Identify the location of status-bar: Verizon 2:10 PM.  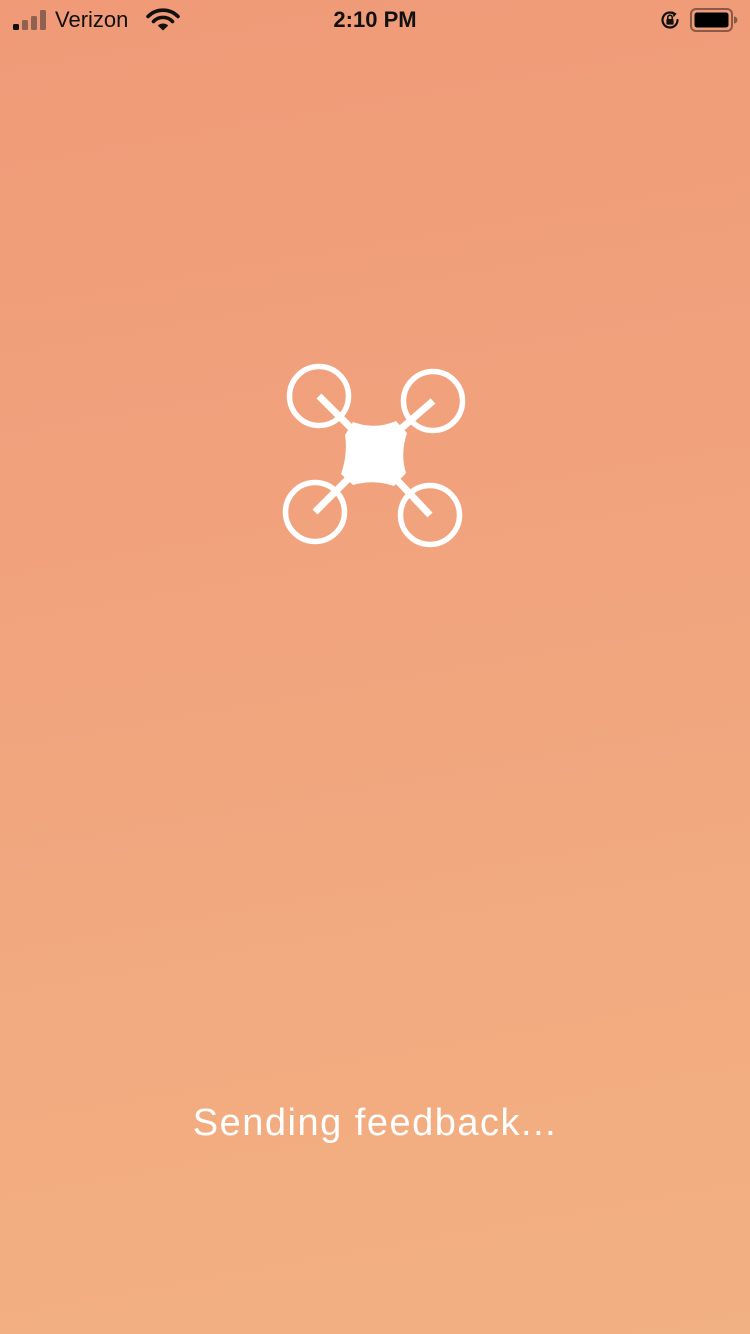
(375, 20).